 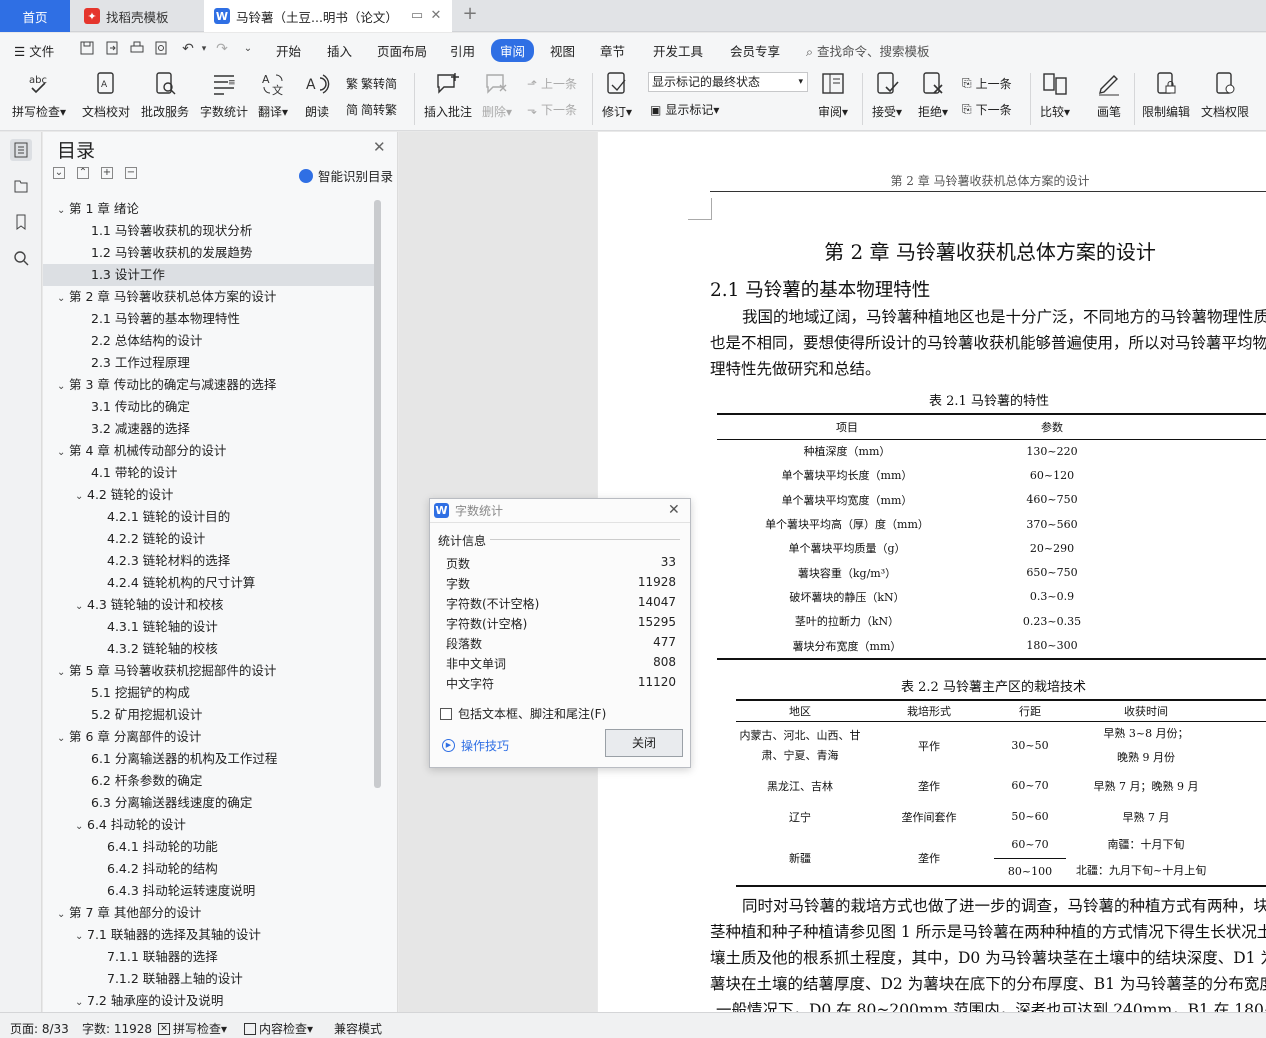 What do you see at coordinates (933, 95) in the screenshot?
I see `reject-button: 拒绝▾` at bounding box center [933, 95].